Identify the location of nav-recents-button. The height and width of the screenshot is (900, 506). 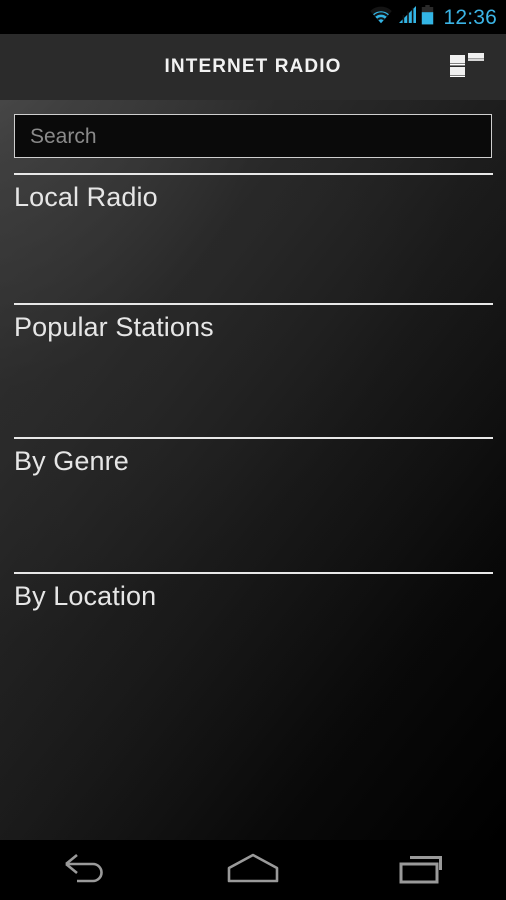
(422, 870).